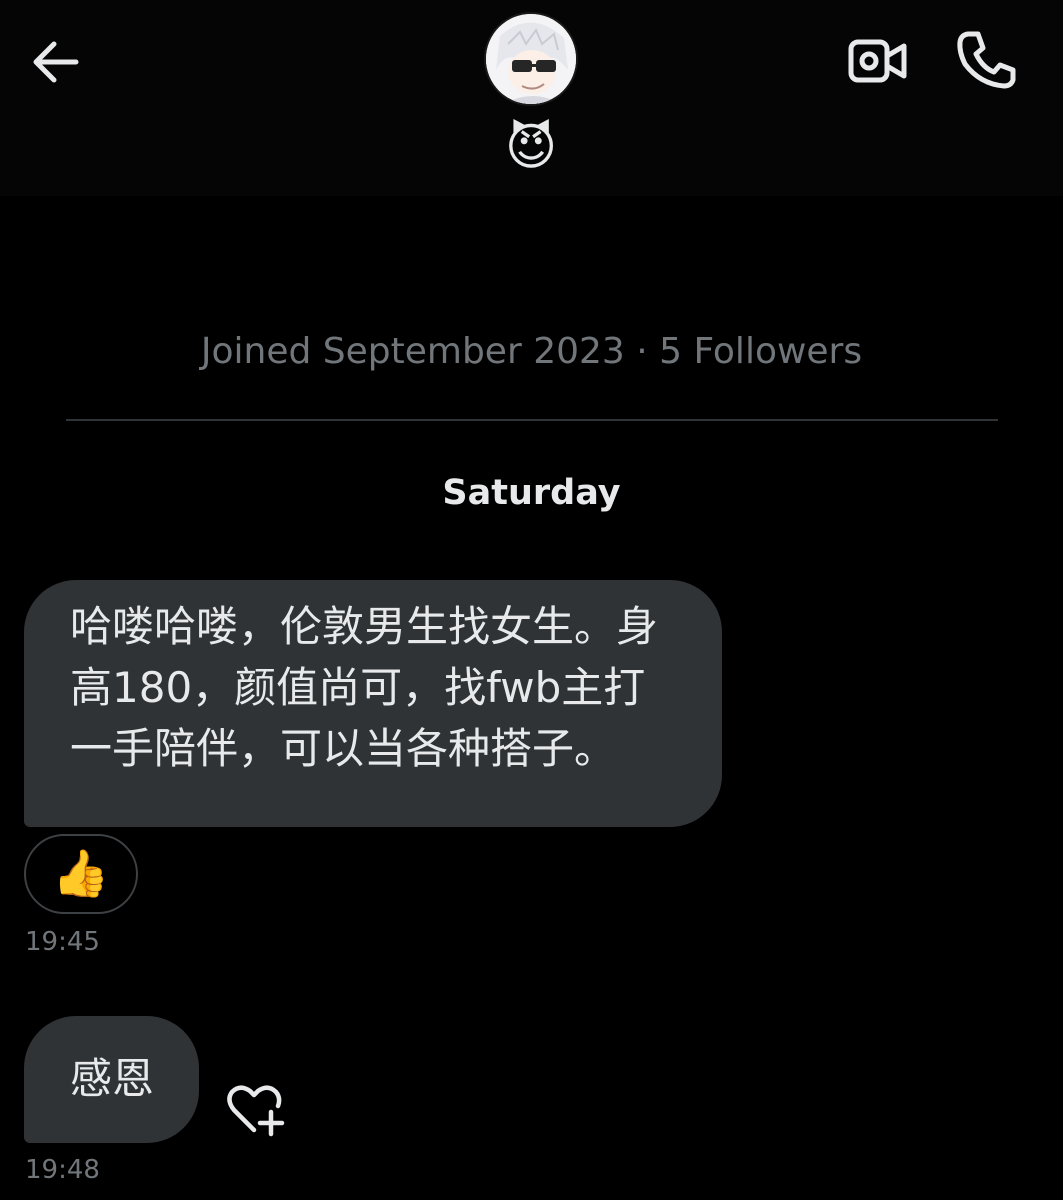 This screenshot has height=1200, width=1063. I want to click on date-separator: Saturday, so click(531, 493).